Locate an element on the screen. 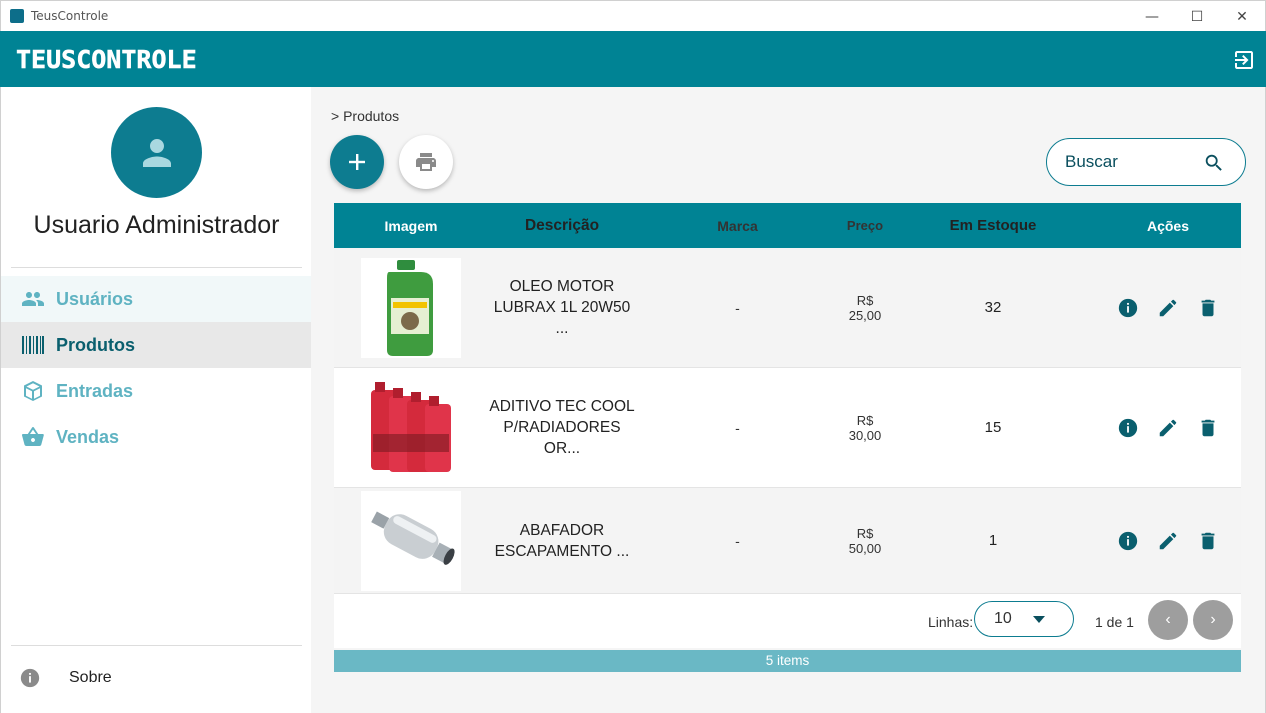 Image resolution: width=1266 pixels, height=713 pixels. app-header: TEUSCONTROLE is located at coordinates (633, 59).